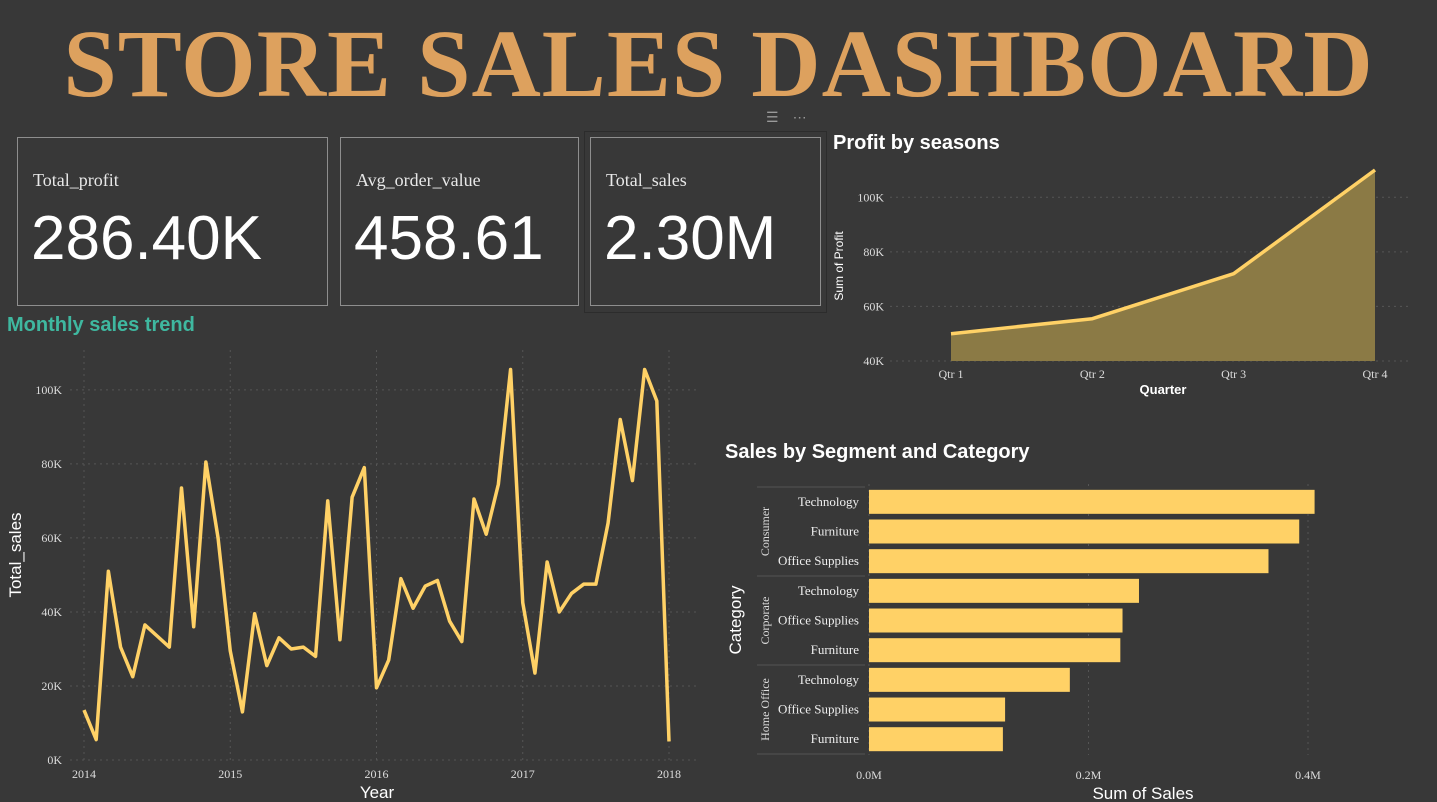 This screenshot has height=802, width=1437. I want to click on x-tick-label: Qtr 1, so click(951, 374).